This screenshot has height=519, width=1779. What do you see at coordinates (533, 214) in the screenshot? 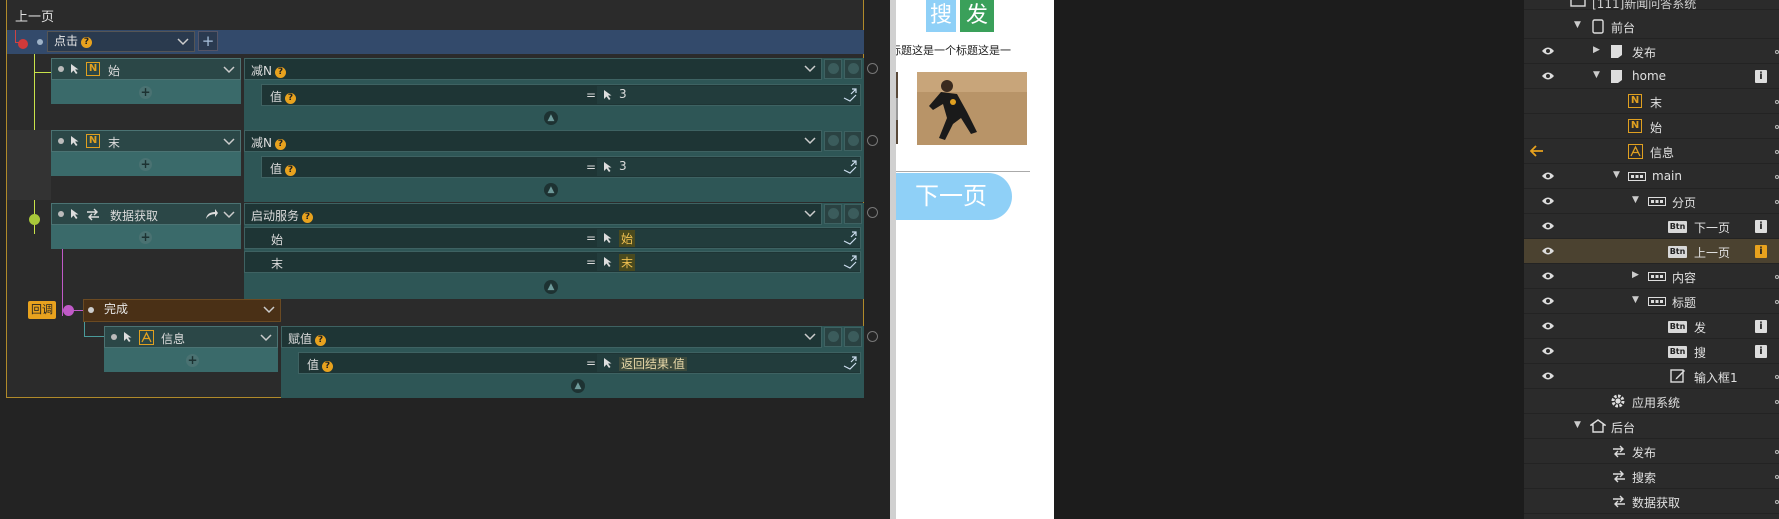
I see `method-dropdown: 启动服务?` at bounding box center [533, 214].